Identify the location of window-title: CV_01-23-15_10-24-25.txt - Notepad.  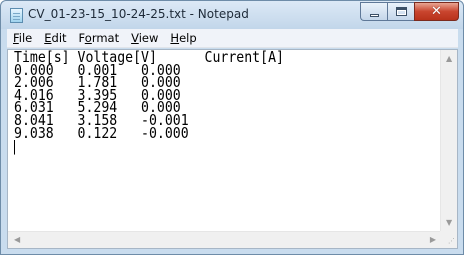
(138, 14).